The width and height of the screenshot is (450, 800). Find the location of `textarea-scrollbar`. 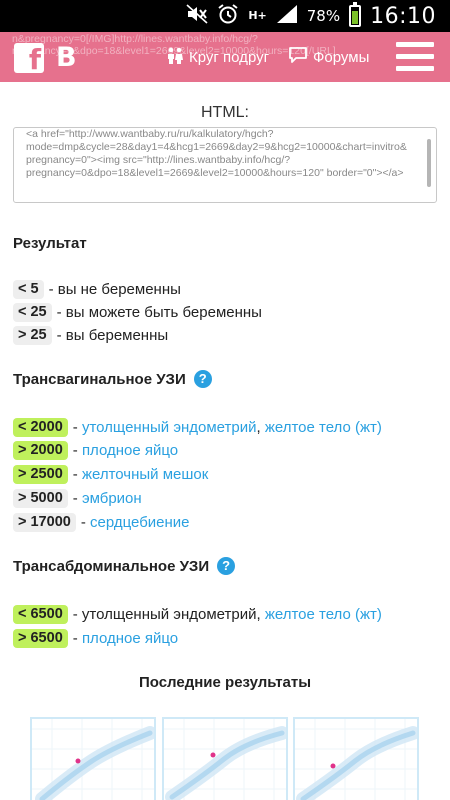

textarea-scrollbar is located at coordinates (429, 163).